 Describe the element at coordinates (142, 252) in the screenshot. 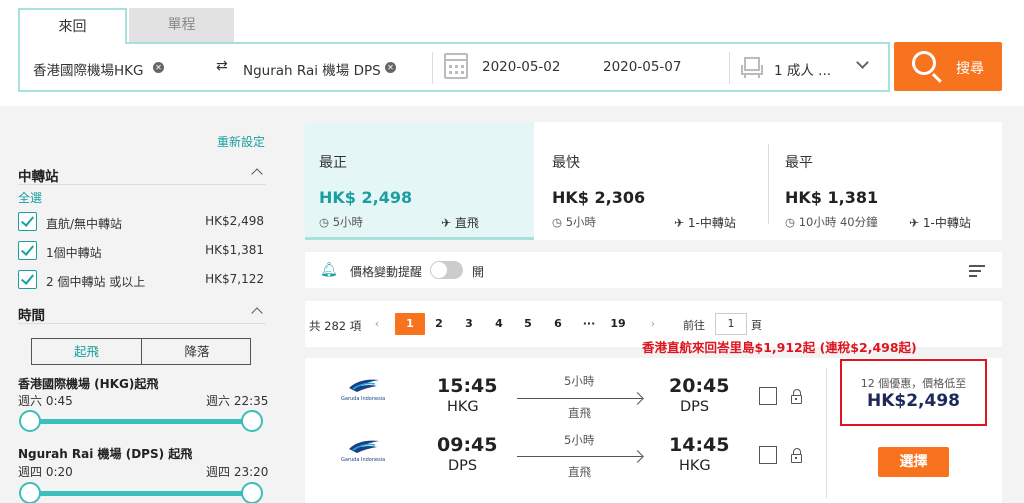

I see `stops-option-one: 1個中轉站 HK$1,381` at that location.